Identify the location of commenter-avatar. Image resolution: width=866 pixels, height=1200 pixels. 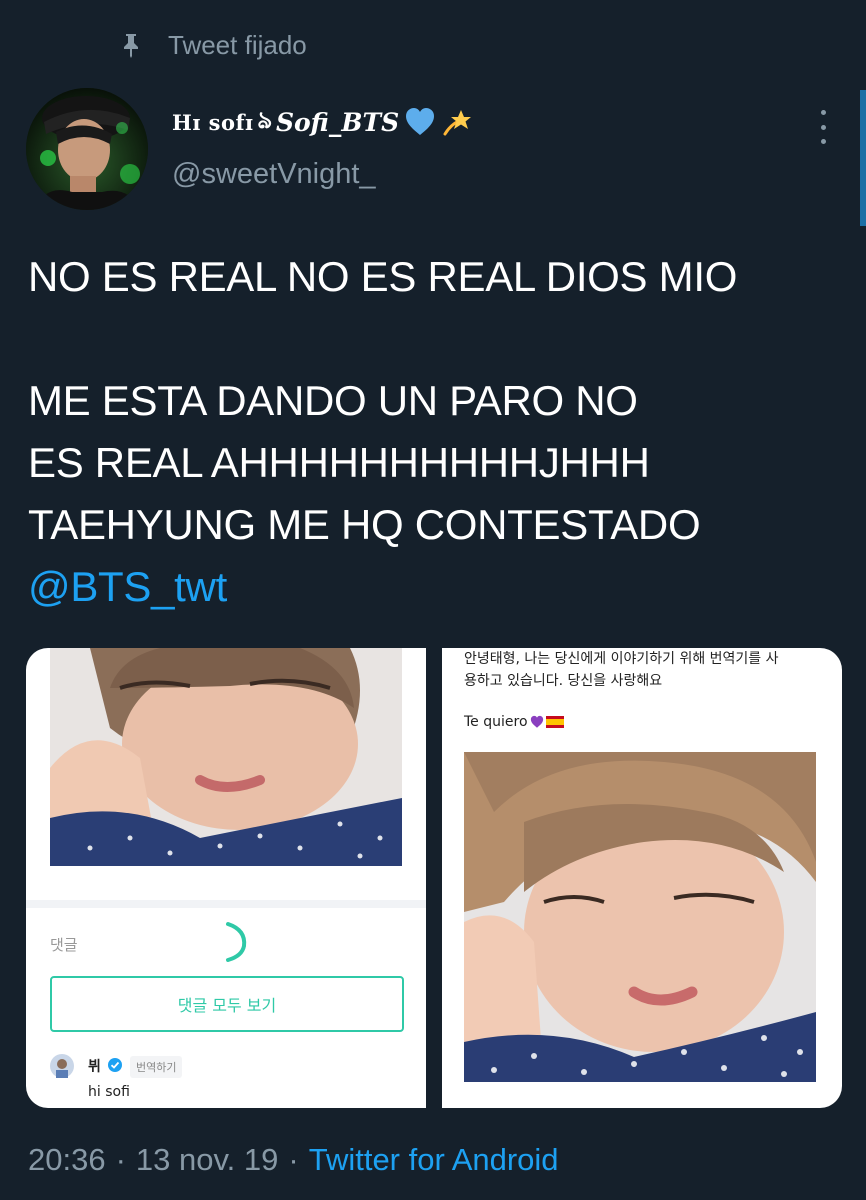
(62, 1066).